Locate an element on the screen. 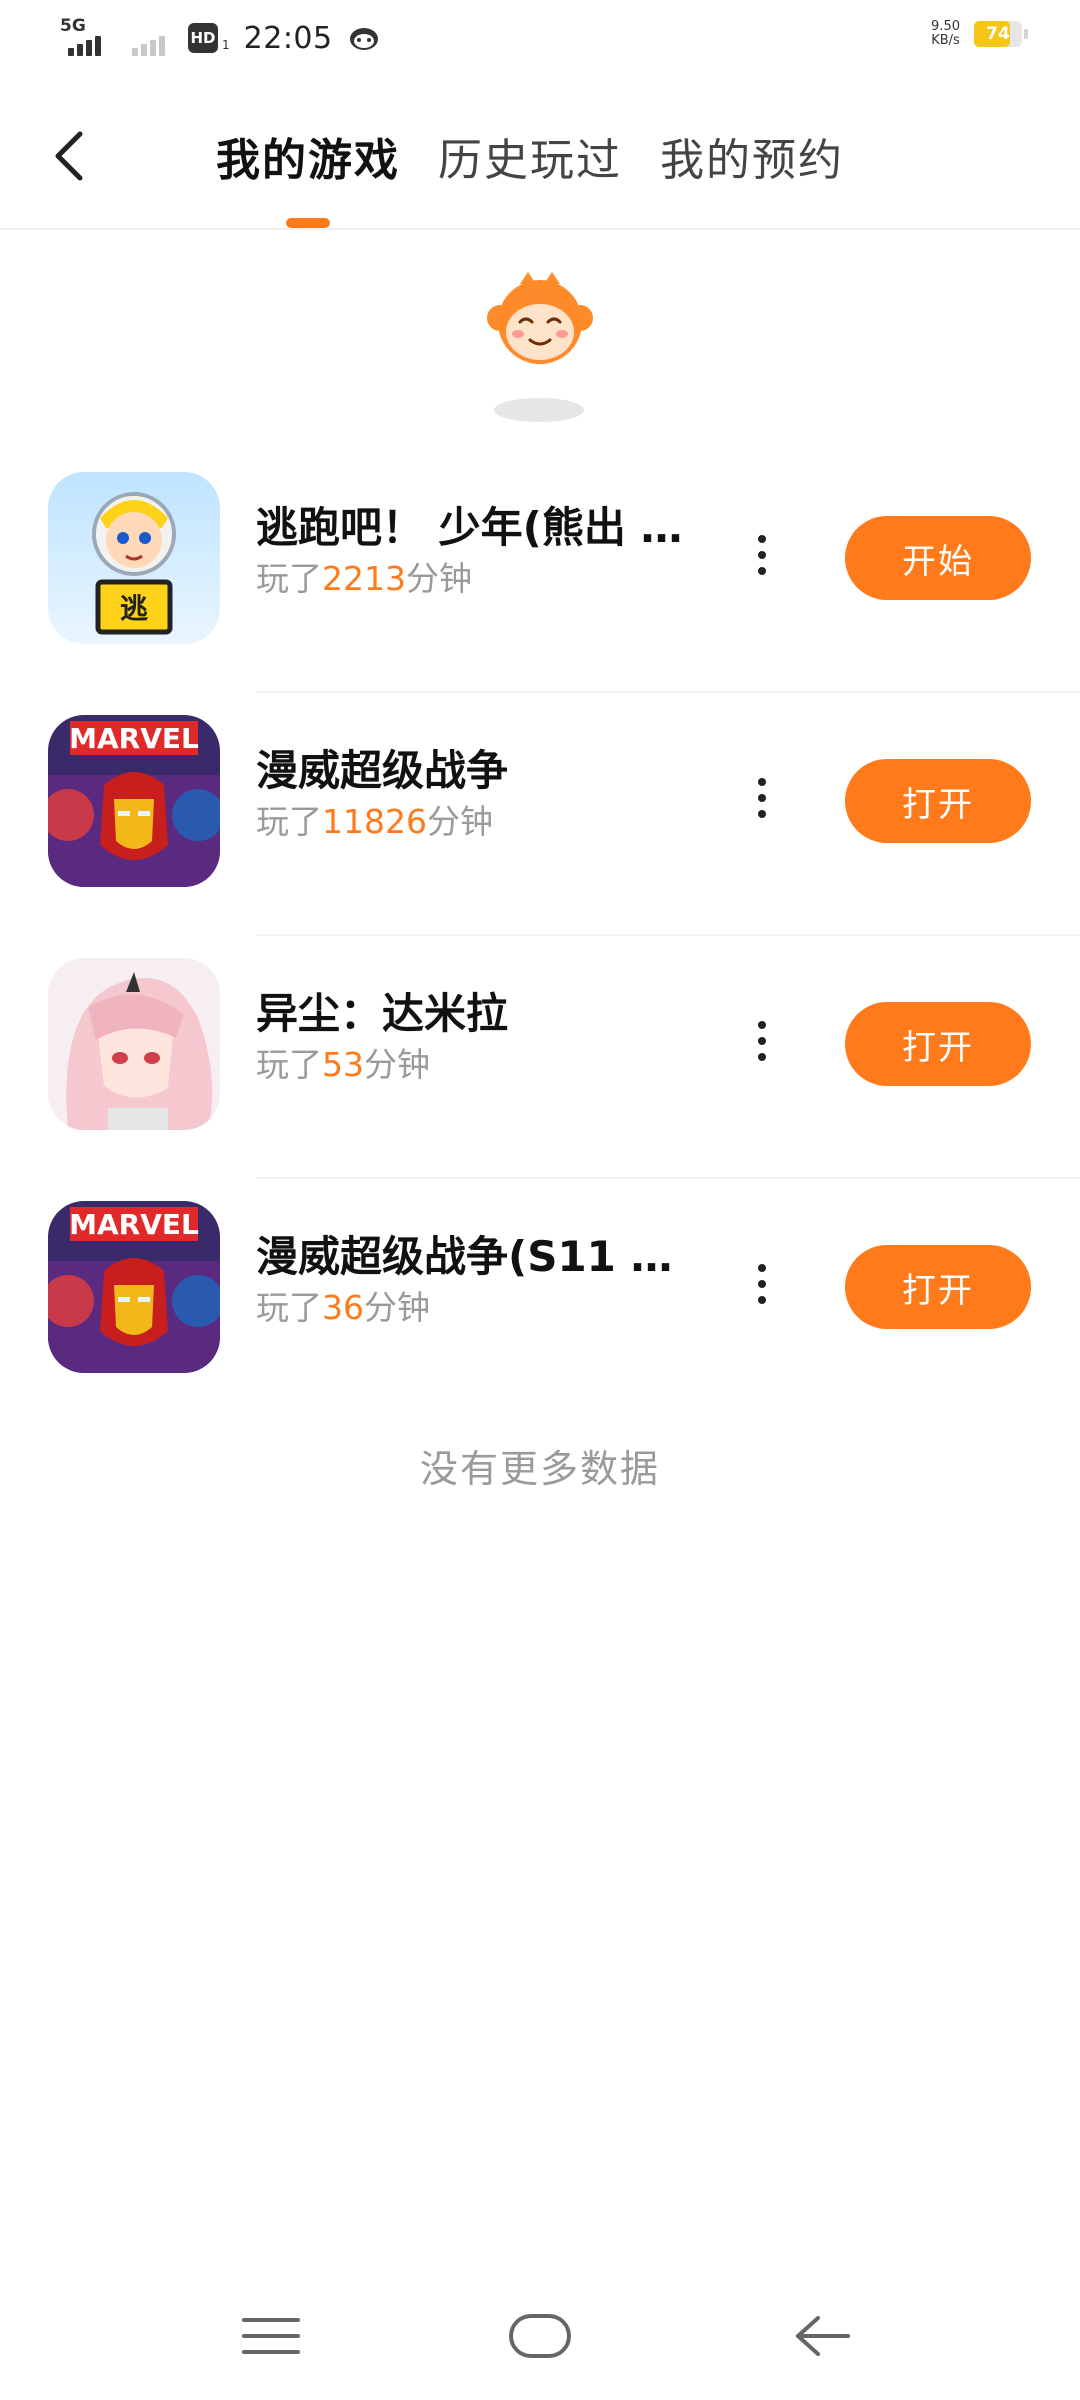  clock: 22:05 is located at coordinates (288, 38).